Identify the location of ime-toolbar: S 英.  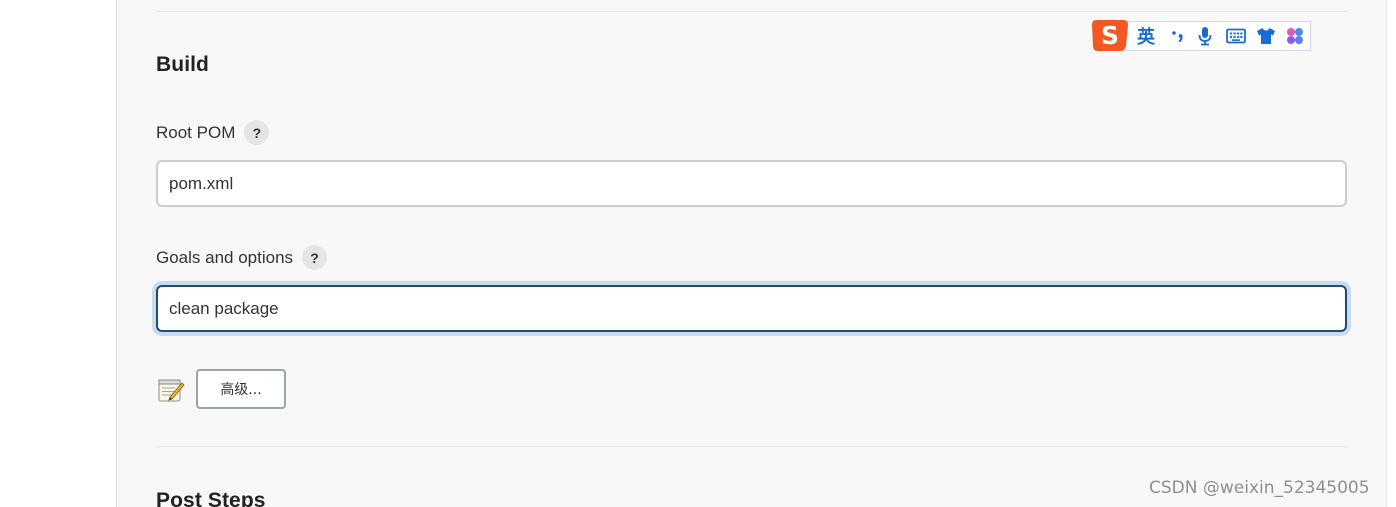
(1201, 34).